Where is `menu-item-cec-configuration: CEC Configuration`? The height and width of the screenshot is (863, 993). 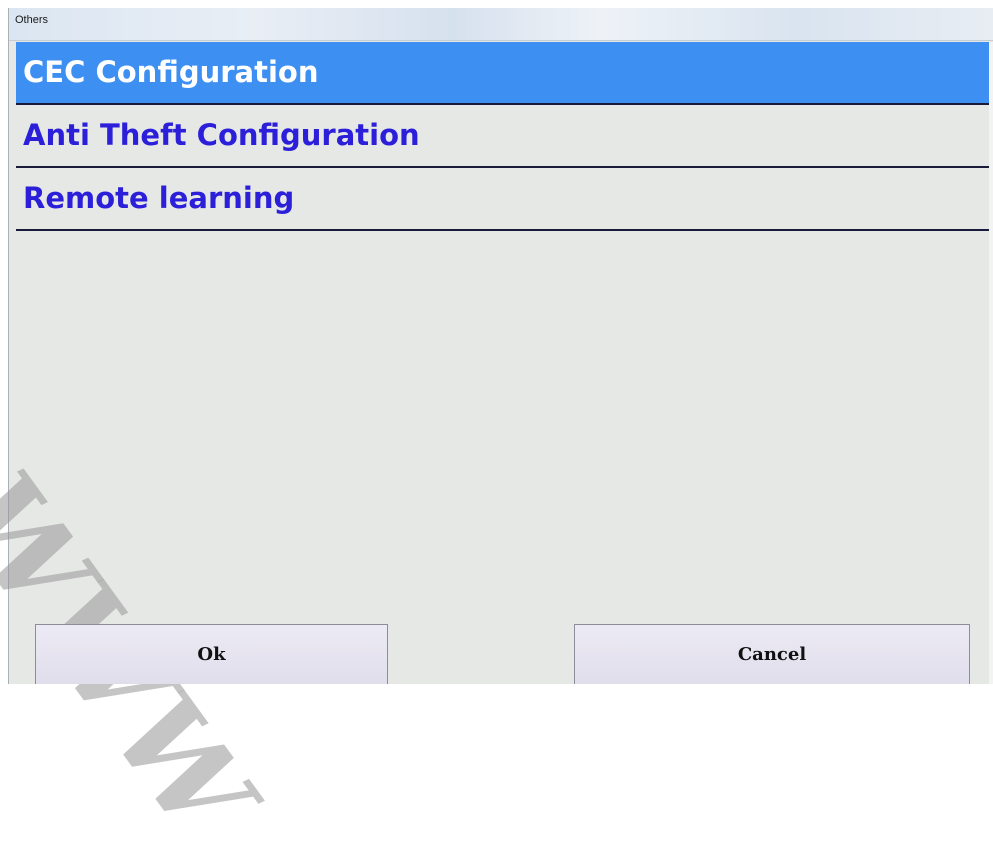 menu-item-cec-configuration: CEC Configuration is located at coordinates (504, 73).